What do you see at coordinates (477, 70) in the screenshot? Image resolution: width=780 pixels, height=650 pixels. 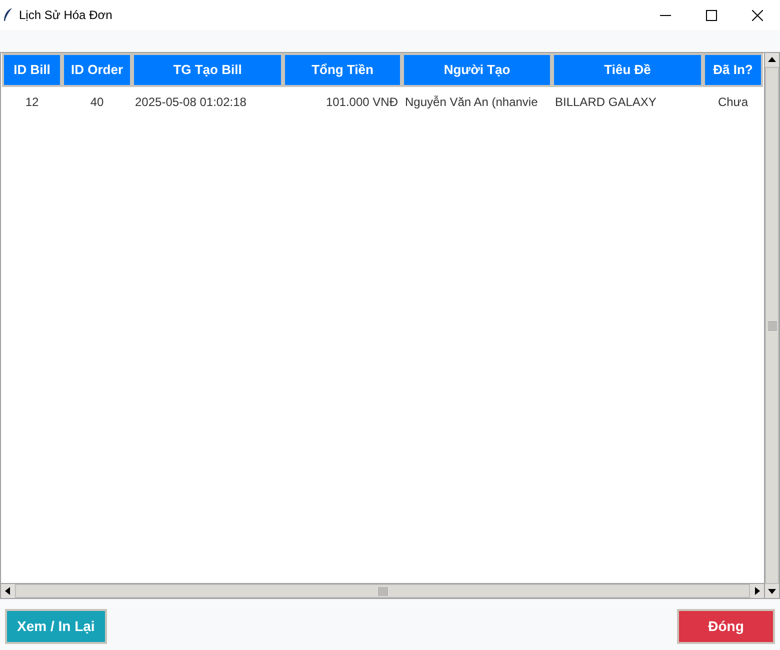 I see `column-header: Người Tạo` at bounding box center [477, 70].